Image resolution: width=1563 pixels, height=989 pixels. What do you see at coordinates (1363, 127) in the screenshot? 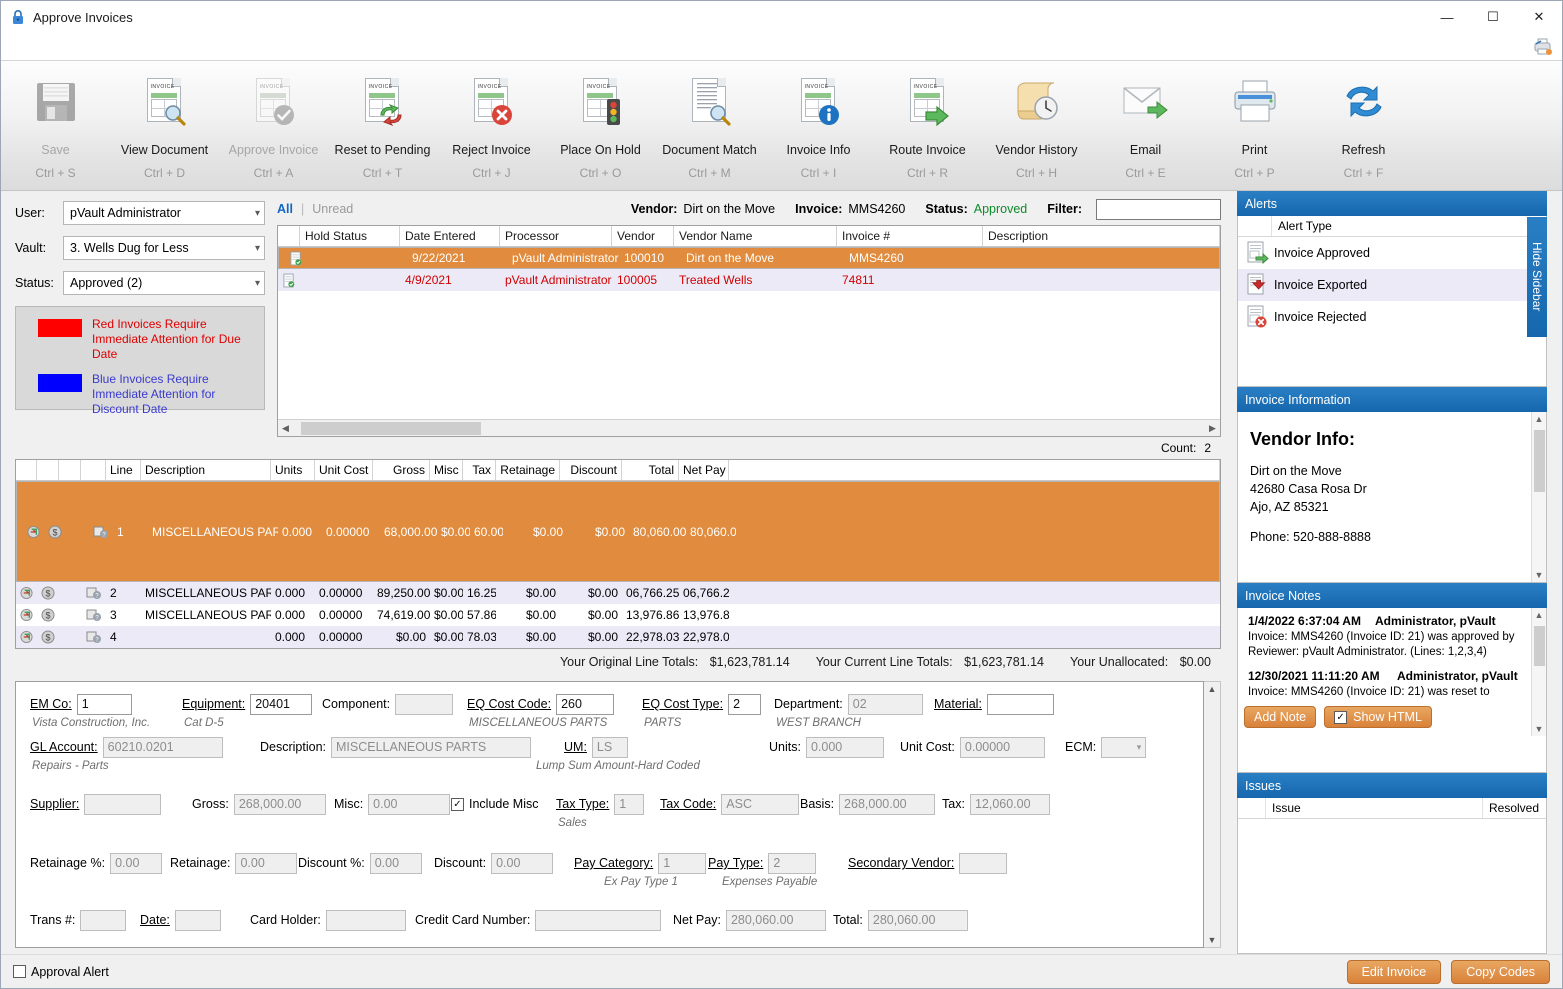
I see `ribbon-button-refresh: Refresh Ctrl + F` at bounding box center [1363, 127].